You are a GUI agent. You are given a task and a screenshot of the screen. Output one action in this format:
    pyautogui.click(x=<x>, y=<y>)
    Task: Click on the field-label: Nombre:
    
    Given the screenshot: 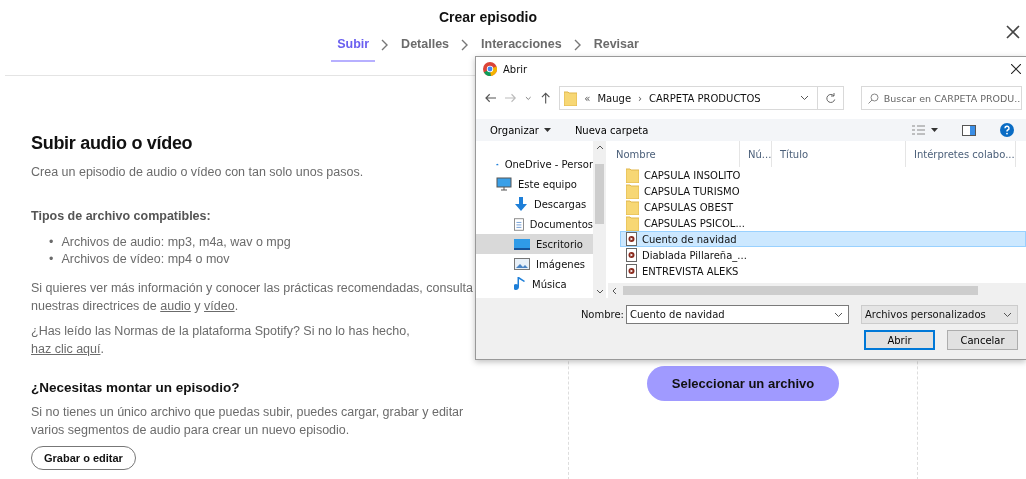 What is the action you would take?
    pyautogui.click(x=602, y=314)
    